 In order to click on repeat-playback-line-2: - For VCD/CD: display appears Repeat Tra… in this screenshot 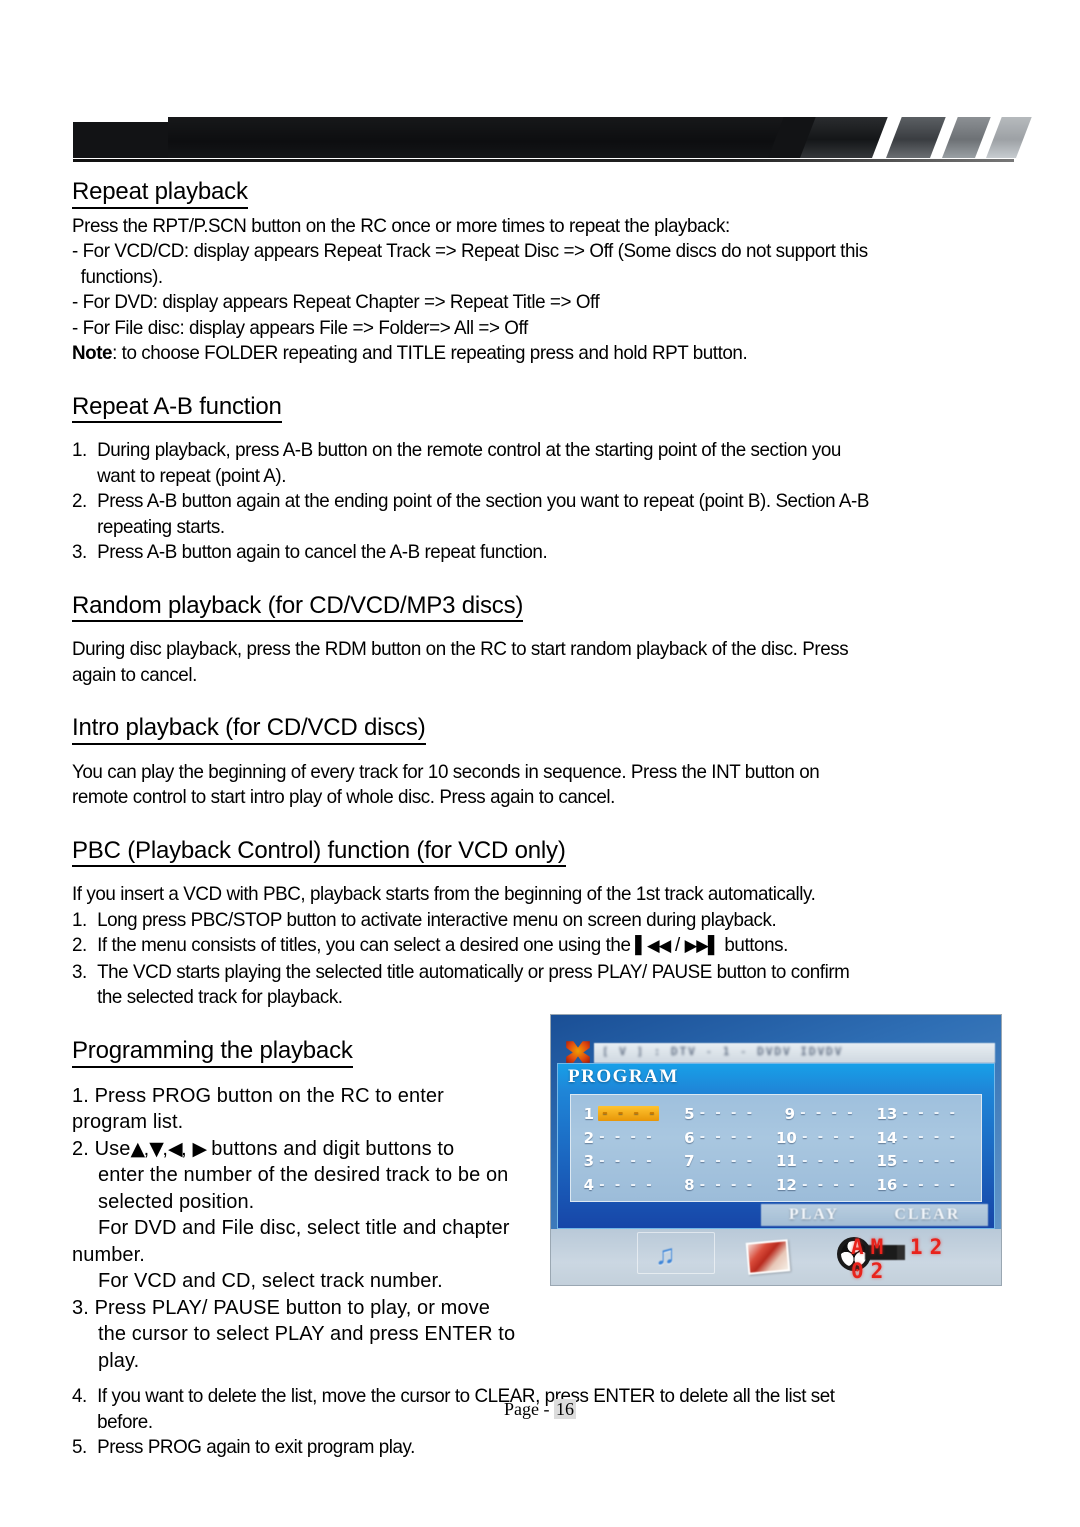, I will do `click(470, 251)`.